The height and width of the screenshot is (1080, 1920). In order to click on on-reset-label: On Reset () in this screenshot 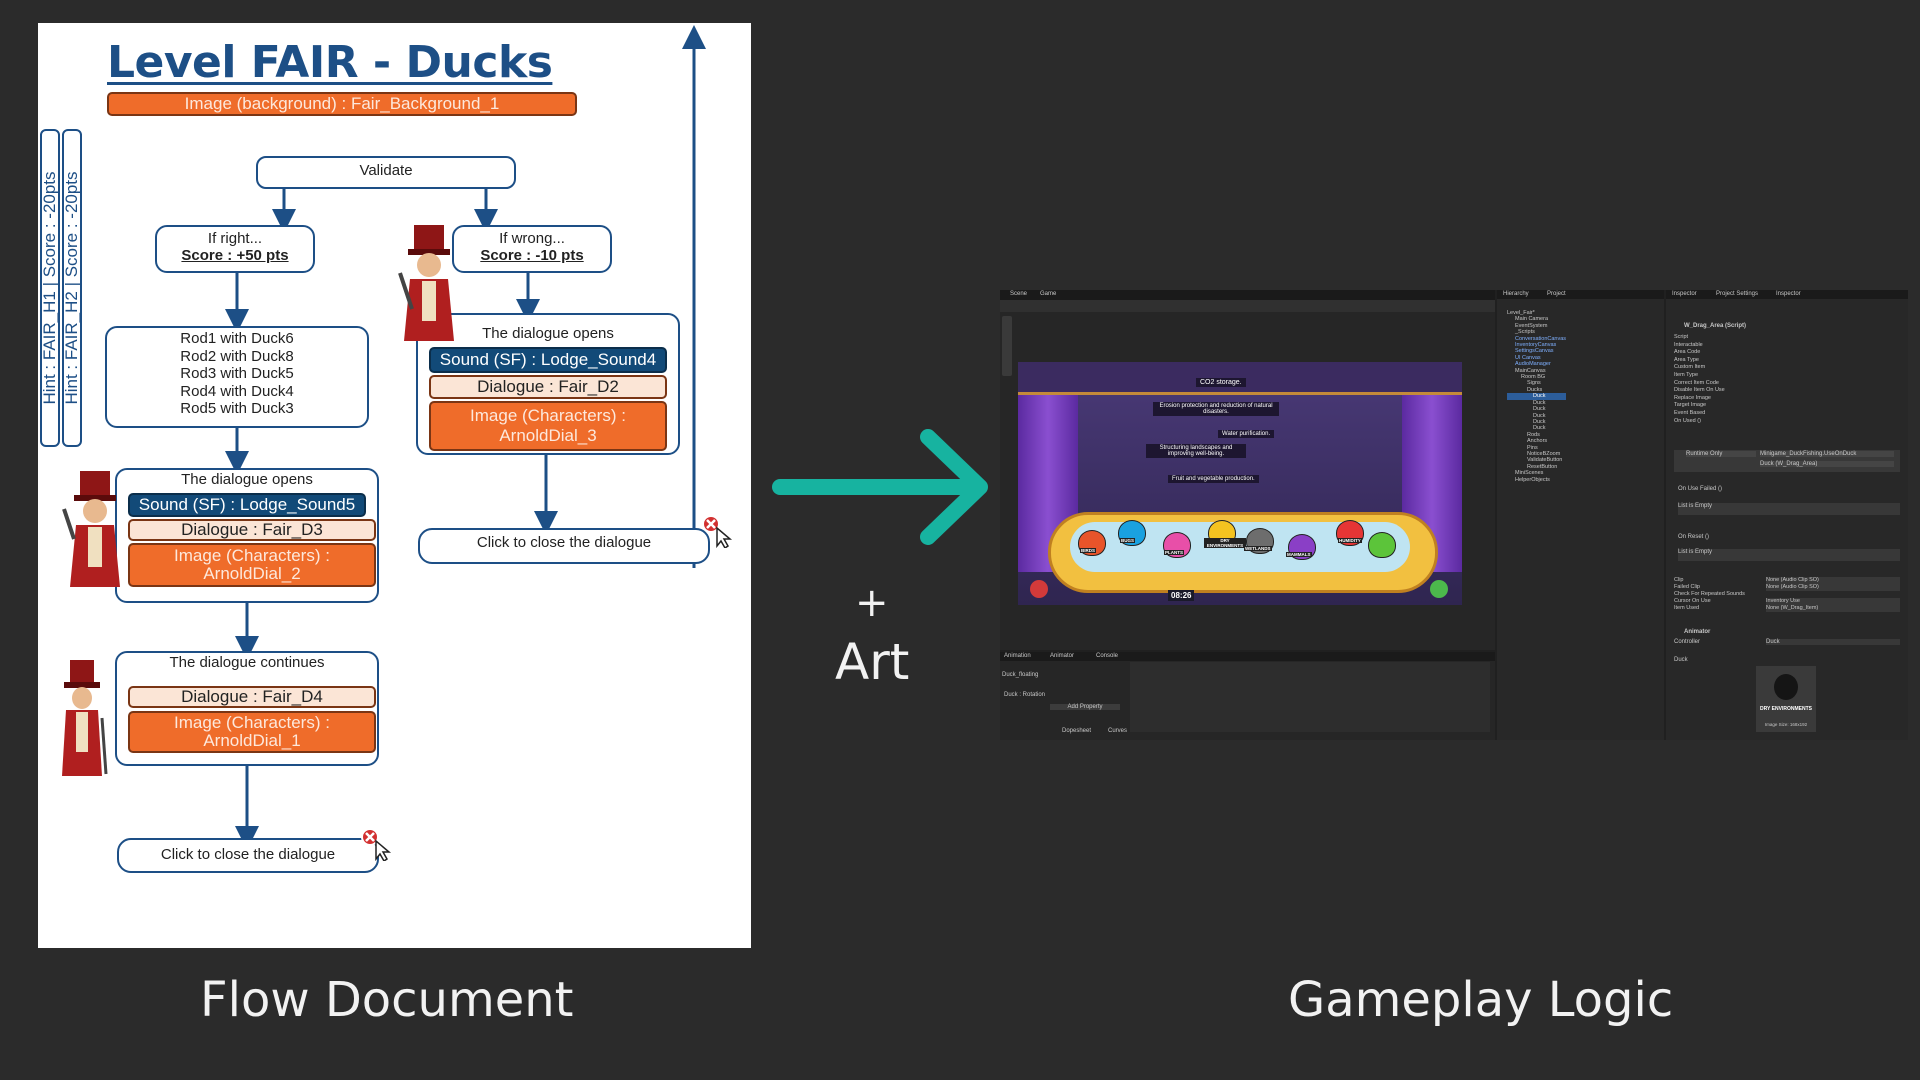, I will do `click(1694, 537)`.